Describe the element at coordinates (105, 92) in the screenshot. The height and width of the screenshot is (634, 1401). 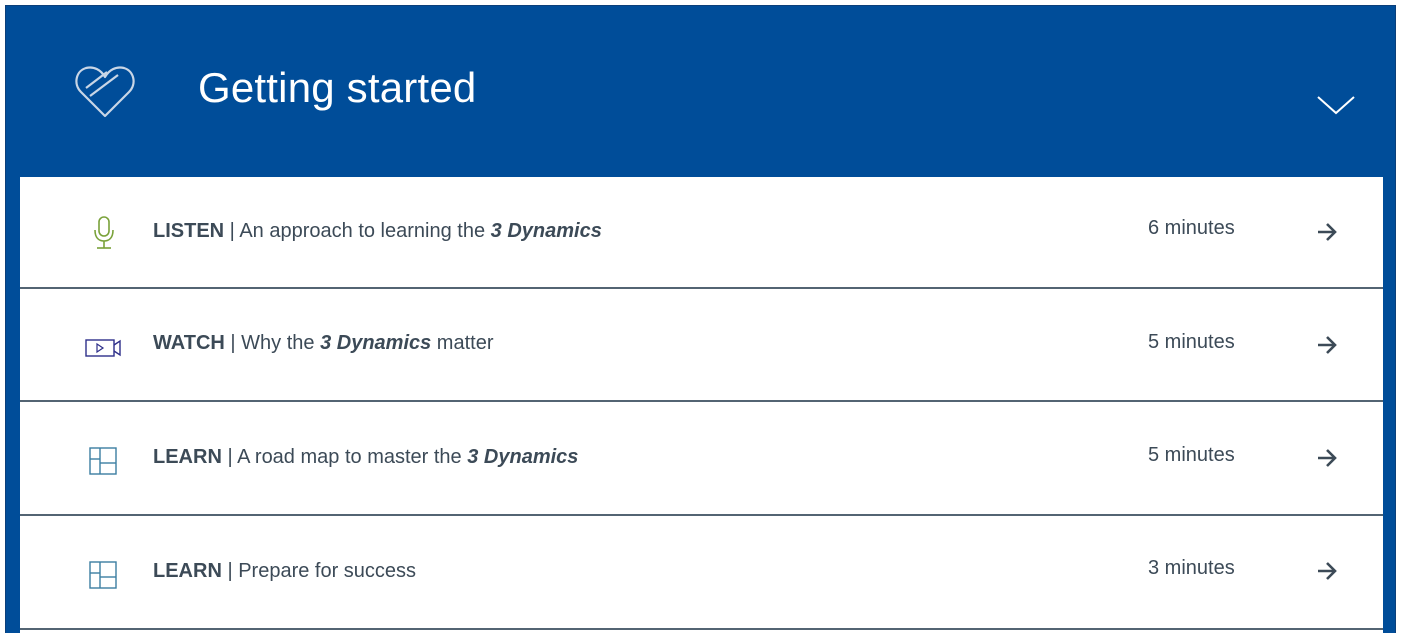
I see `heart-outline-icon` at that location.